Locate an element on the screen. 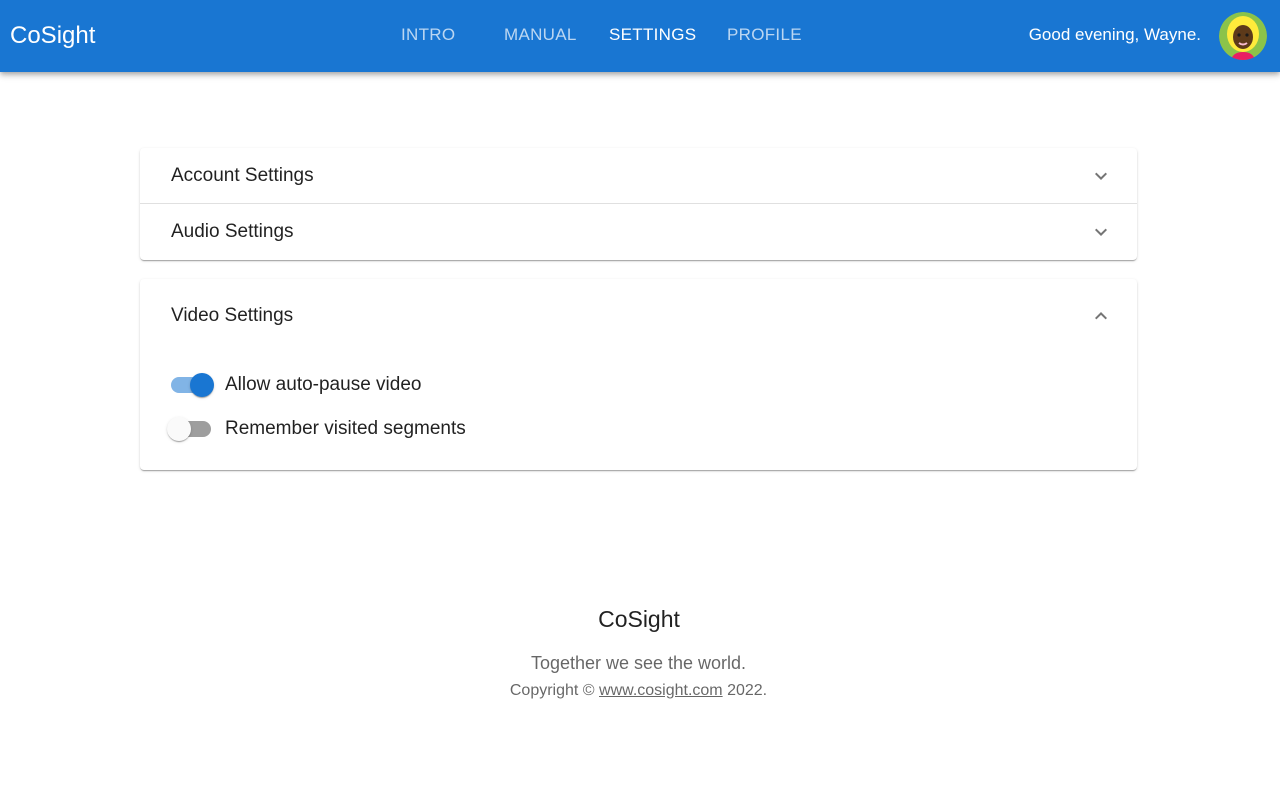 The height and width of the screenshot is (800, 1280). footer-copyright: Copyright © www.cosight.com 2022. is located at coordinates (638, 691).